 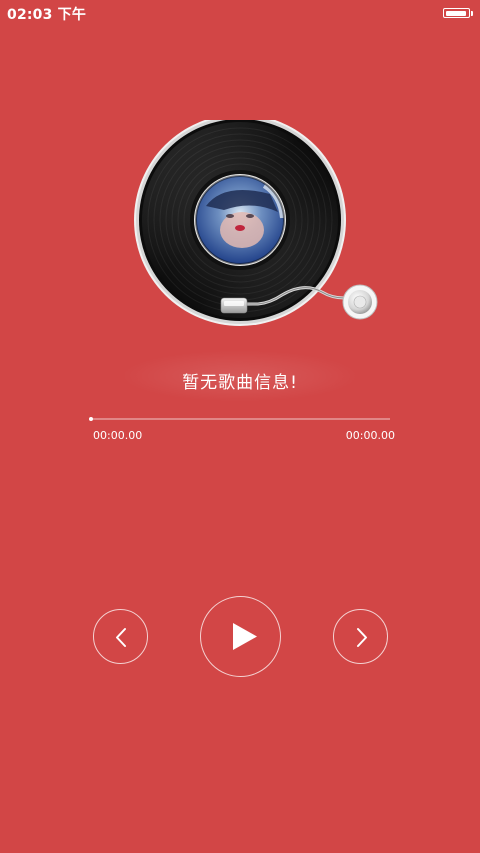 I want to click on chevron-left-icon, so click(x=121, y=637).